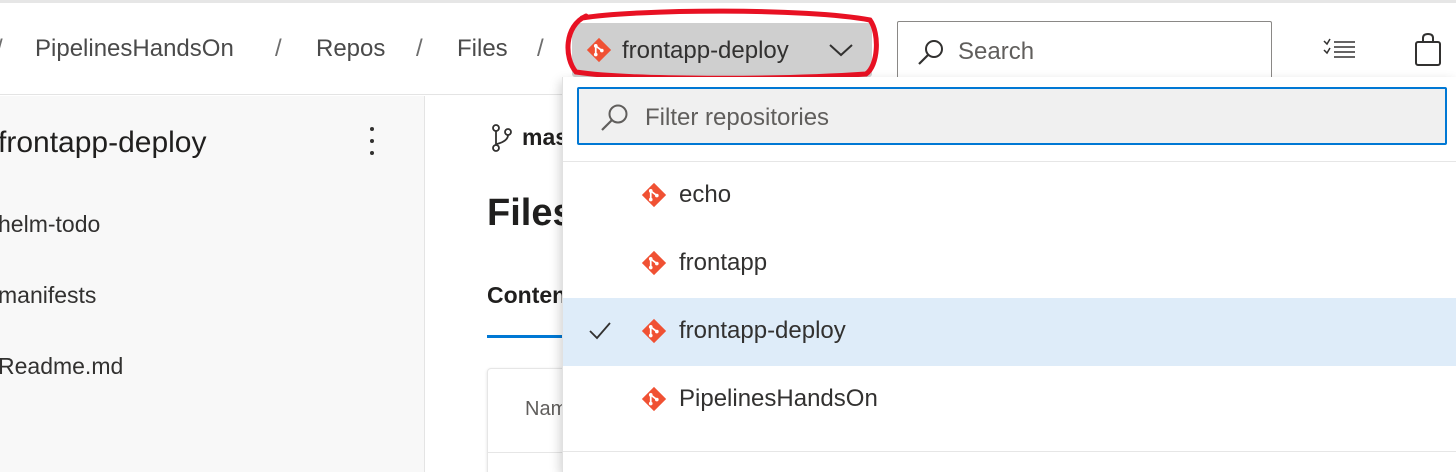 The image size is (1456, 472). Describe the element at coordinates (350, 49) in the screenshot. I see `breadcrumb-repos: Repos` at that location.